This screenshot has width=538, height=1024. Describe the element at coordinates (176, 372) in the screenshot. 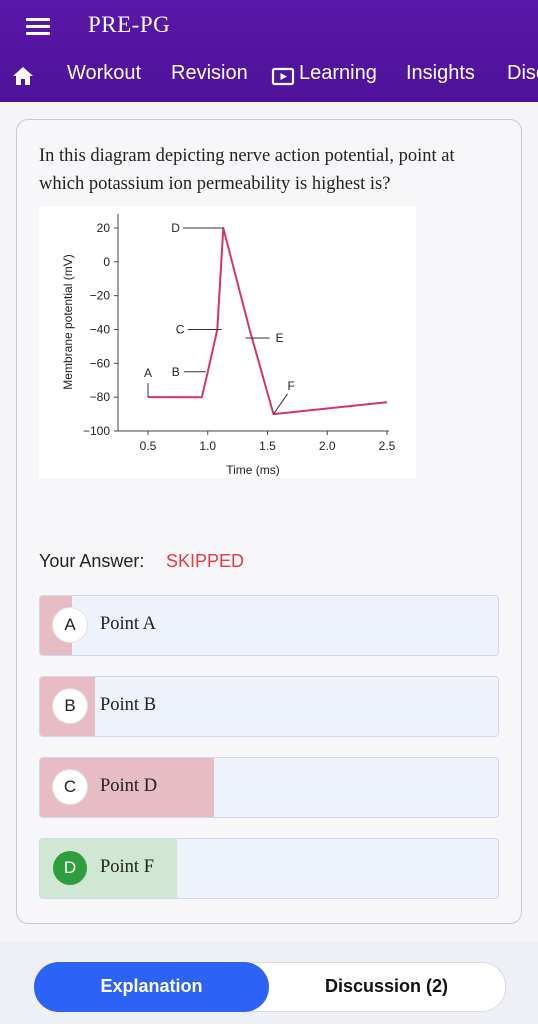

I see `point-b-label: B` at that location.